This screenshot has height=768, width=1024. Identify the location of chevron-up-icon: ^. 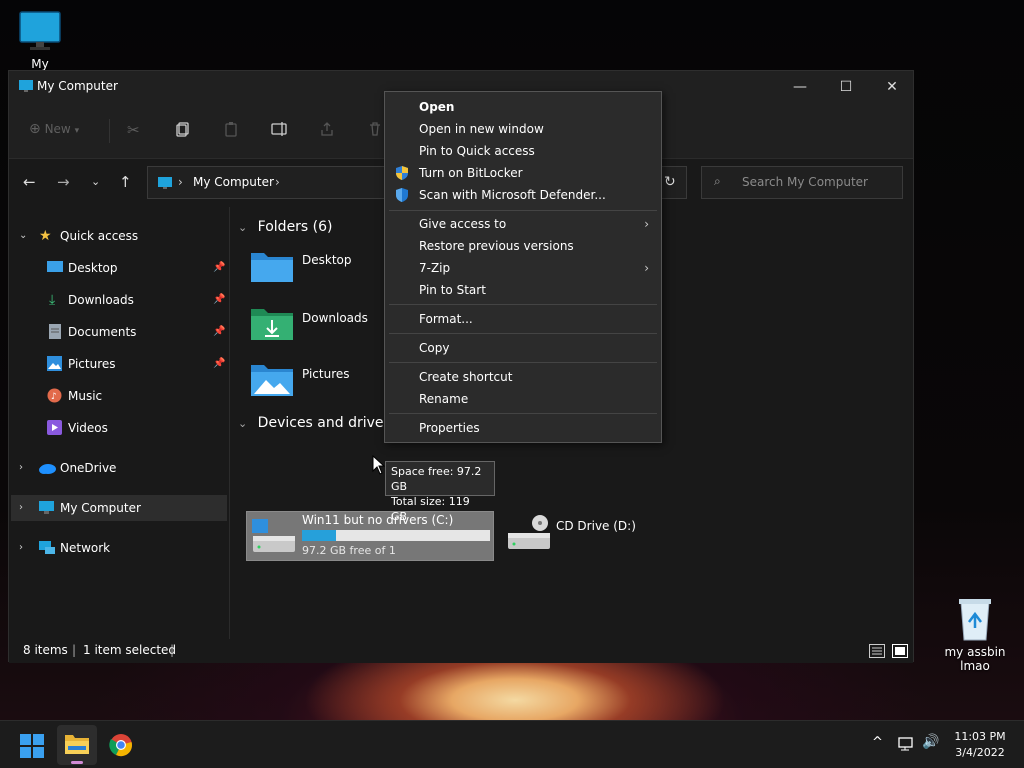
(877, 742).